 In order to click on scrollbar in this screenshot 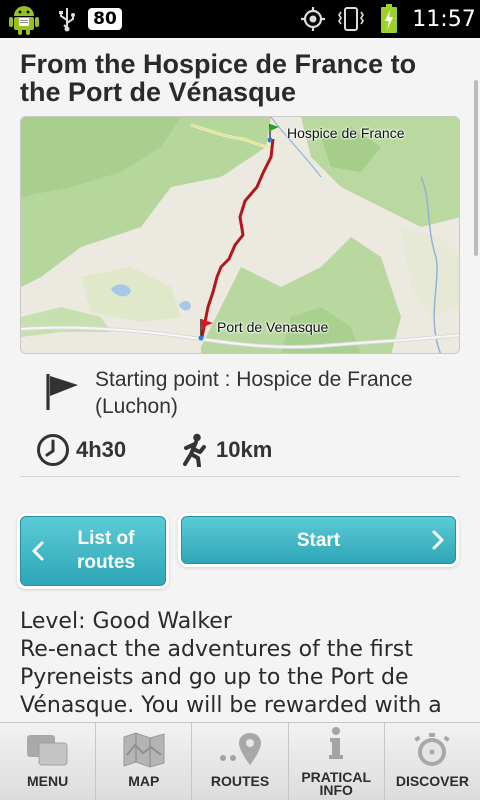, I will do `click(476, 168)`.